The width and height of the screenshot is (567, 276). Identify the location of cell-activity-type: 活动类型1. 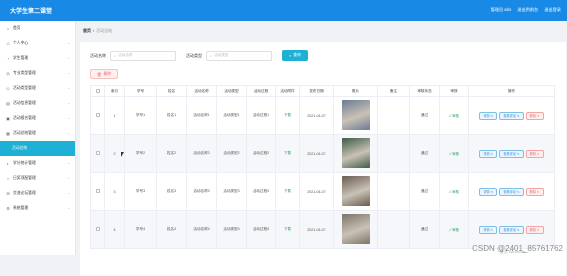
(231, 115).